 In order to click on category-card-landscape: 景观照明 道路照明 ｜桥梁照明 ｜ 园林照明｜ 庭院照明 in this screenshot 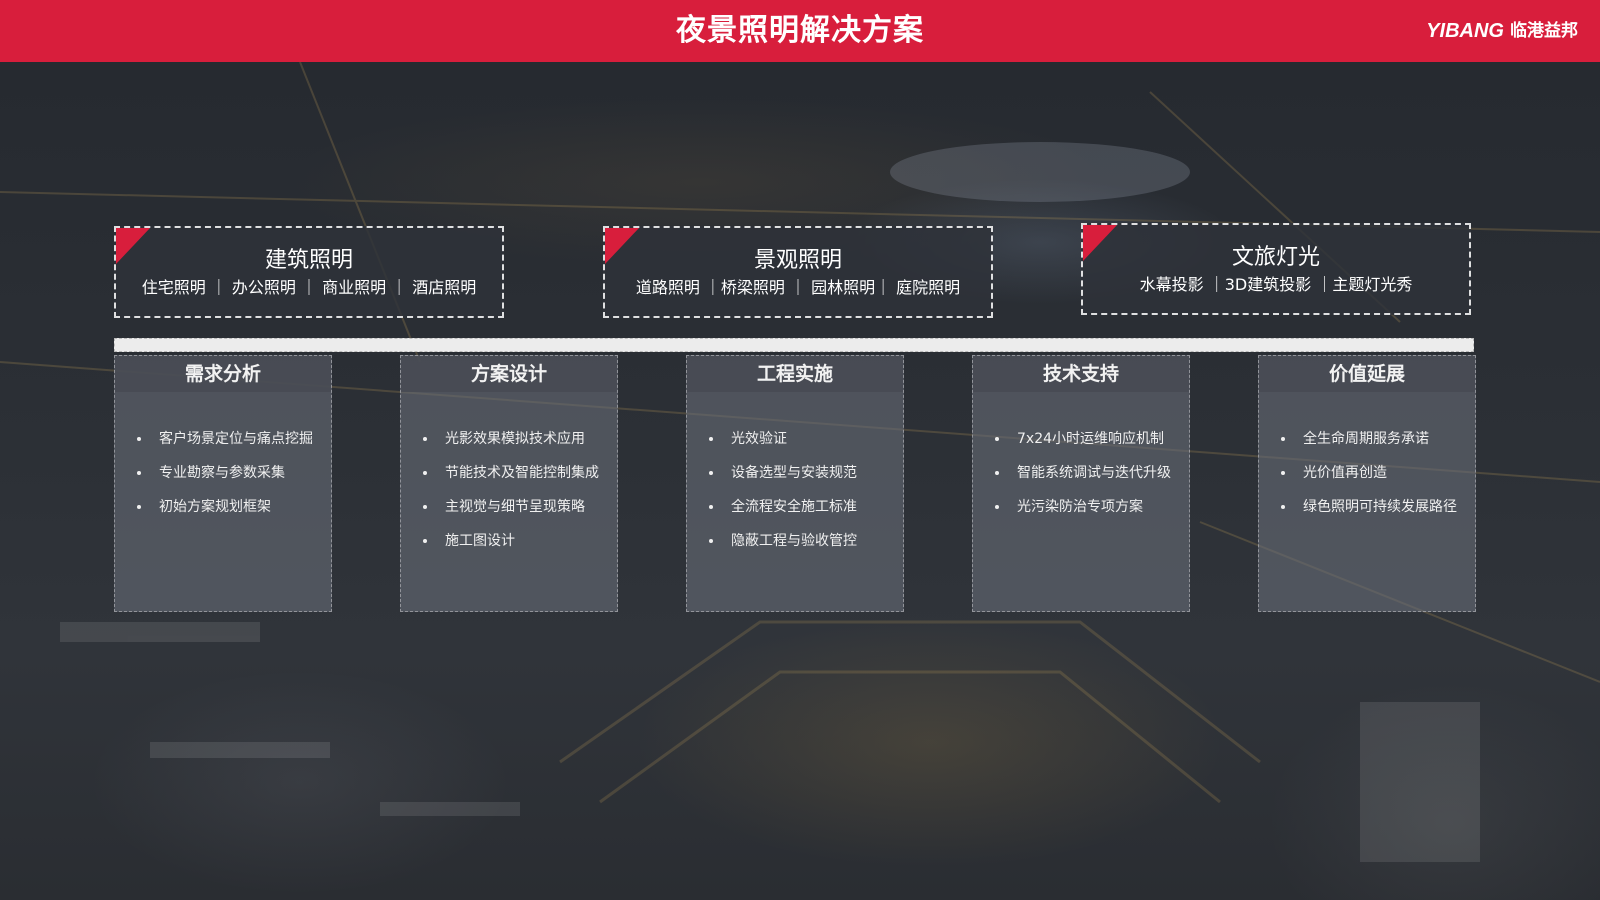, I will do `click(798, 272)`.